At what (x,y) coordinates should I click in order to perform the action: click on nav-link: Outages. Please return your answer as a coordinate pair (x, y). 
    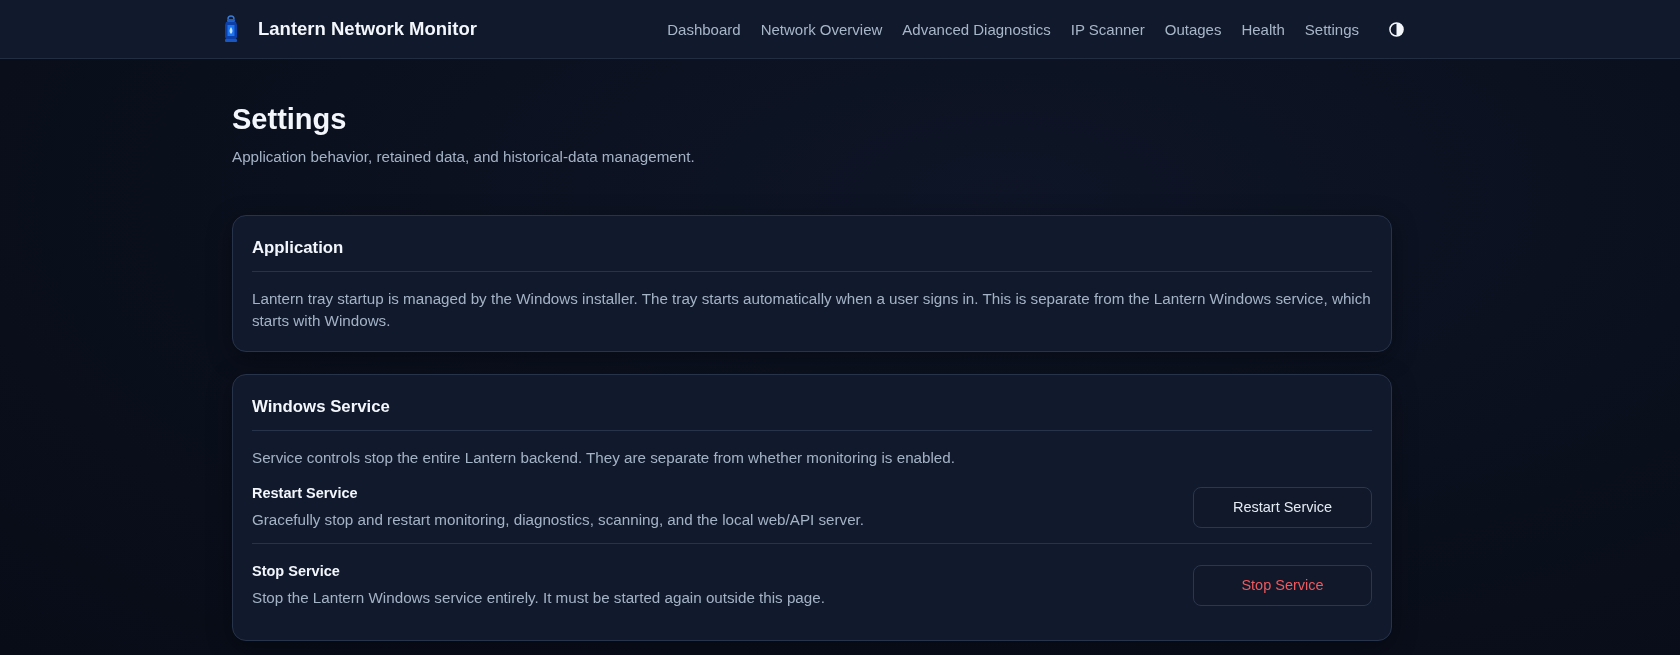
    Looking at the image, I should click on (1193, 29).